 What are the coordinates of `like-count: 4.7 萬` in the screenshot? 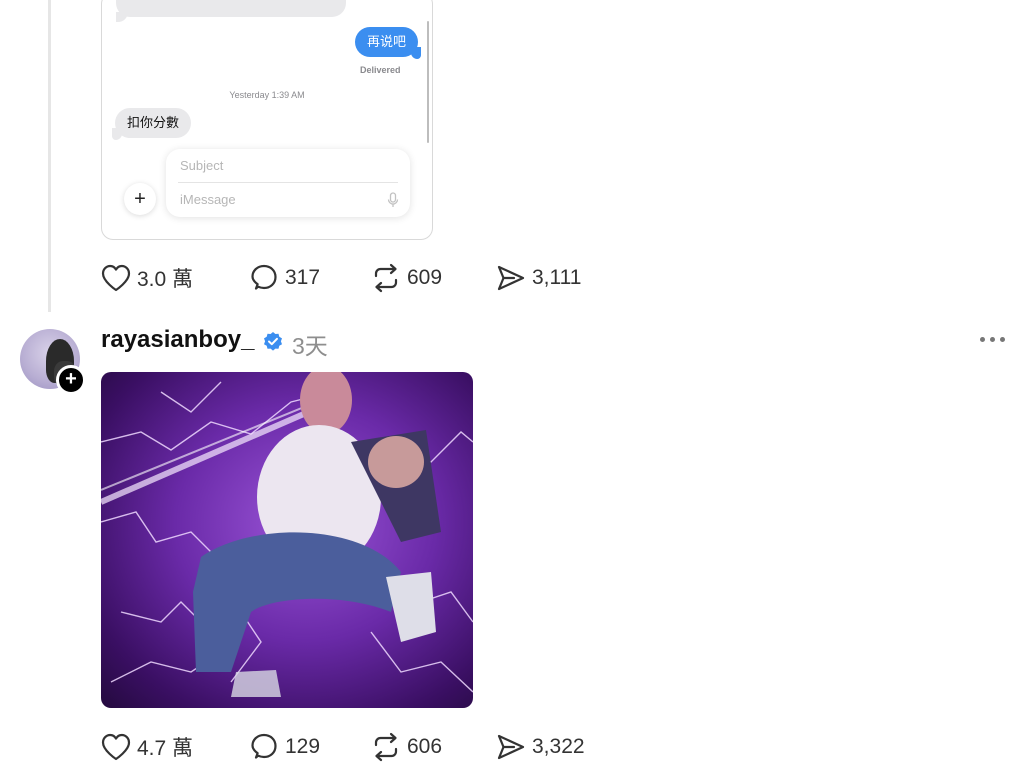 It's located at (165, 748).